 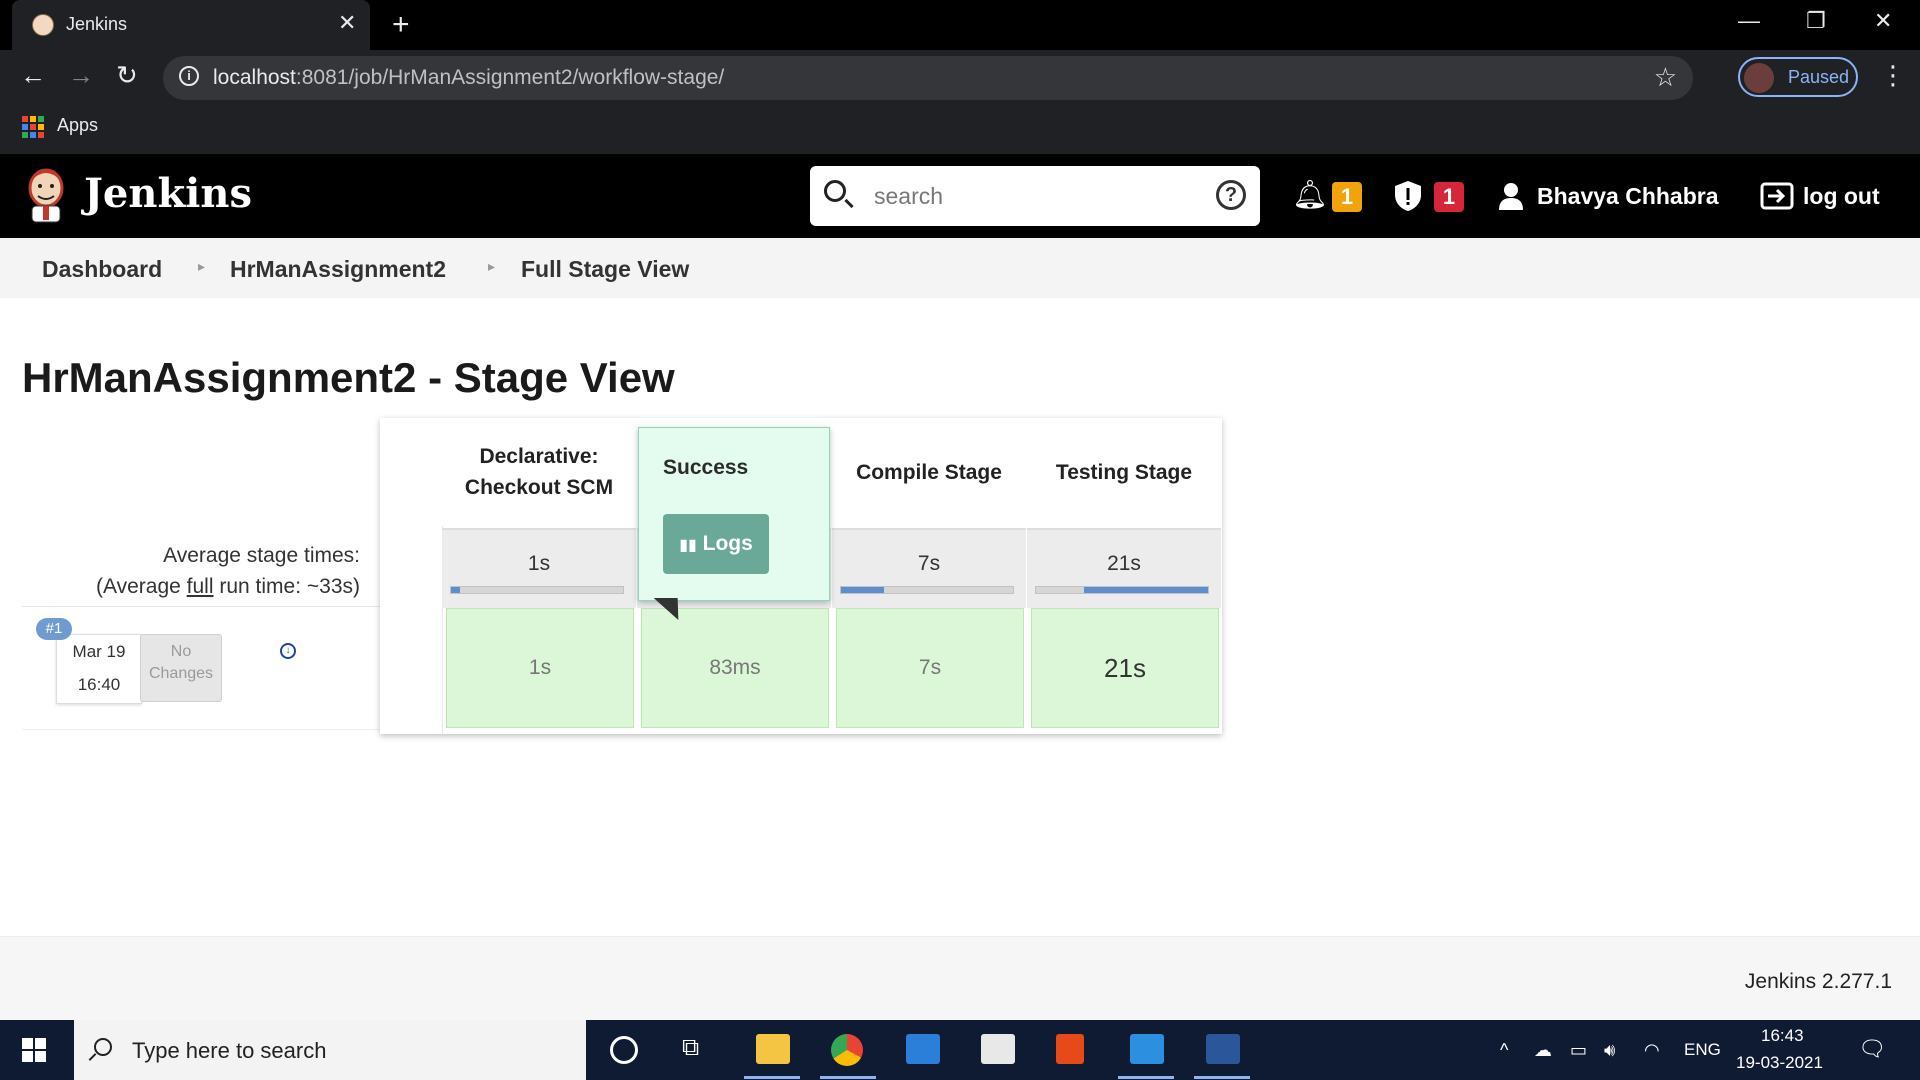 What do you see at coordinates (141, 586) in the screenshot?
I see `avg-prefix: (Average` at bounding box center [141, 586].